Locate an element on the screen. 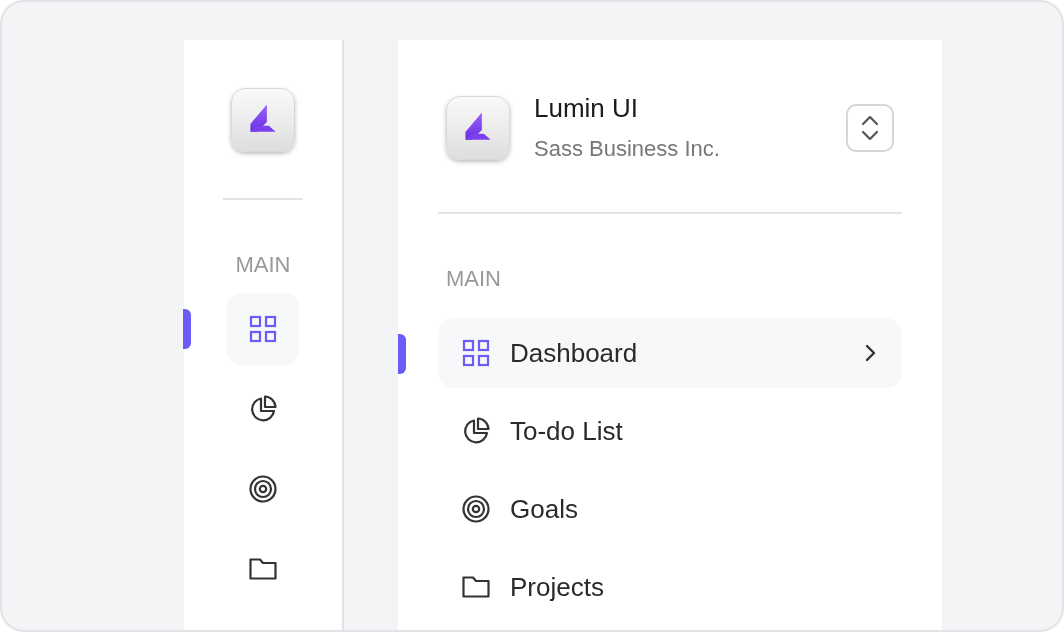 The height and width of the screenshot is (632, 1064). sidebar-nav-item: Projects is located at coordinates (670, 587).